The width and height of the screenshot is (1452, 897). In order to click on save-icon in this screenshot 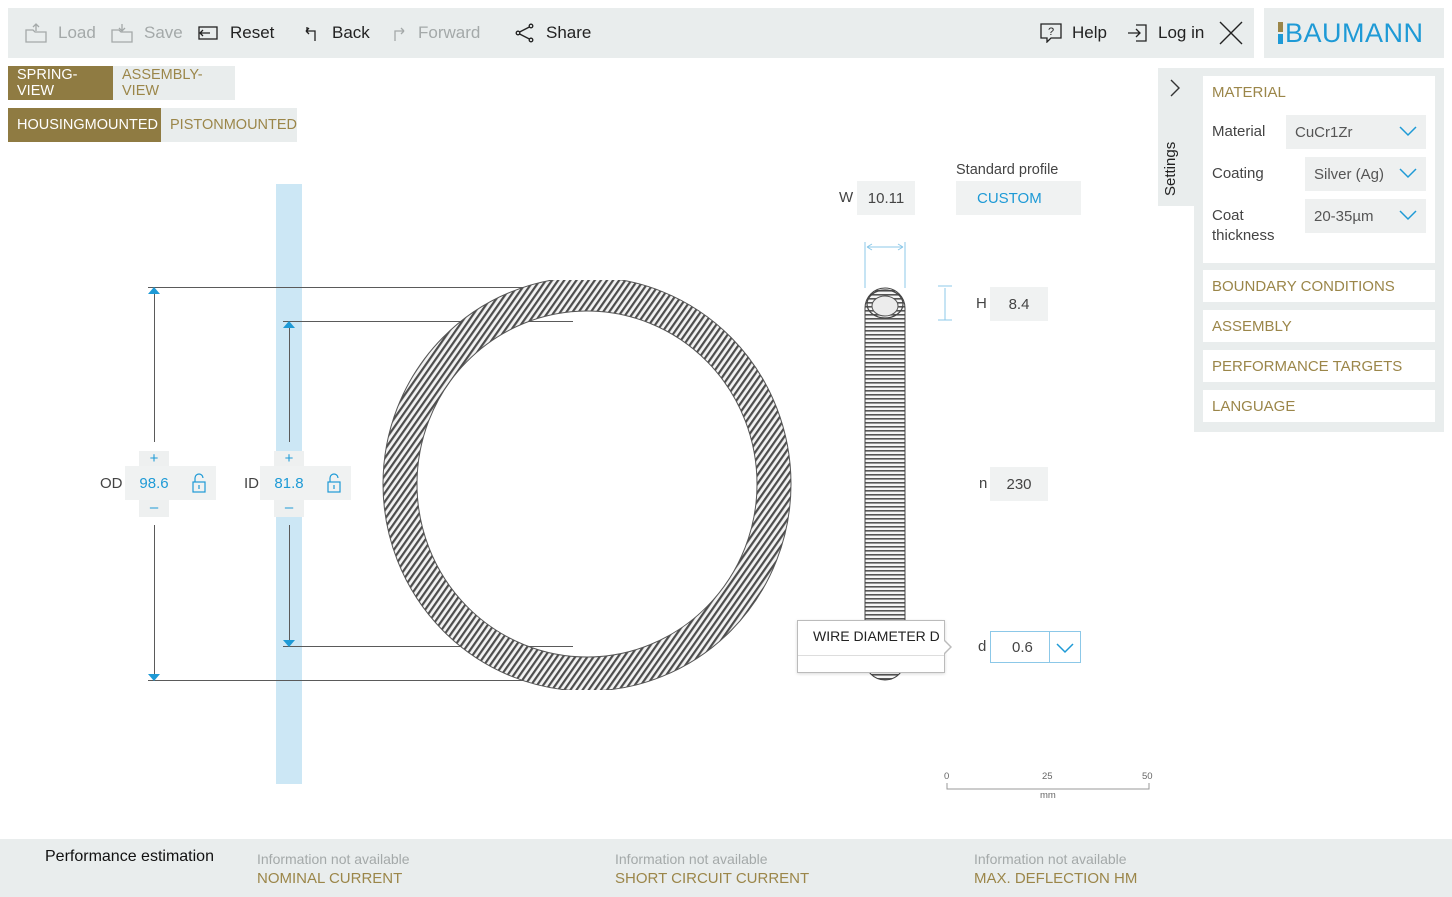, I will do `click(122, 33)`.